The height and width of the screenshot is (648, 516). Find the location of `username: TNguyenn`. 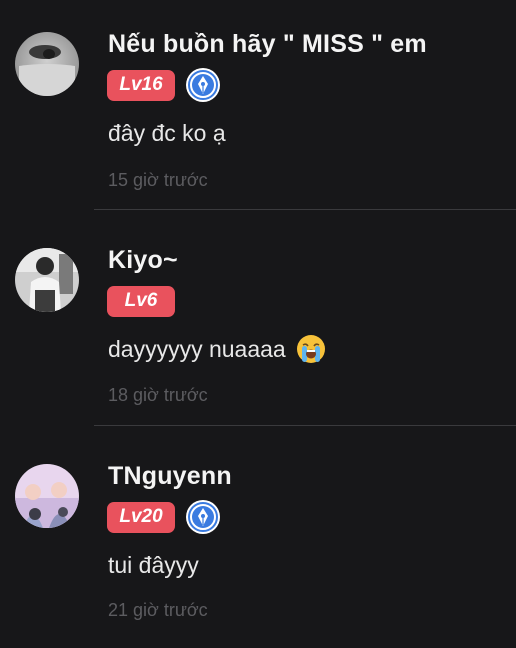

username: TNguyenn is located at coordinates (170, 476).